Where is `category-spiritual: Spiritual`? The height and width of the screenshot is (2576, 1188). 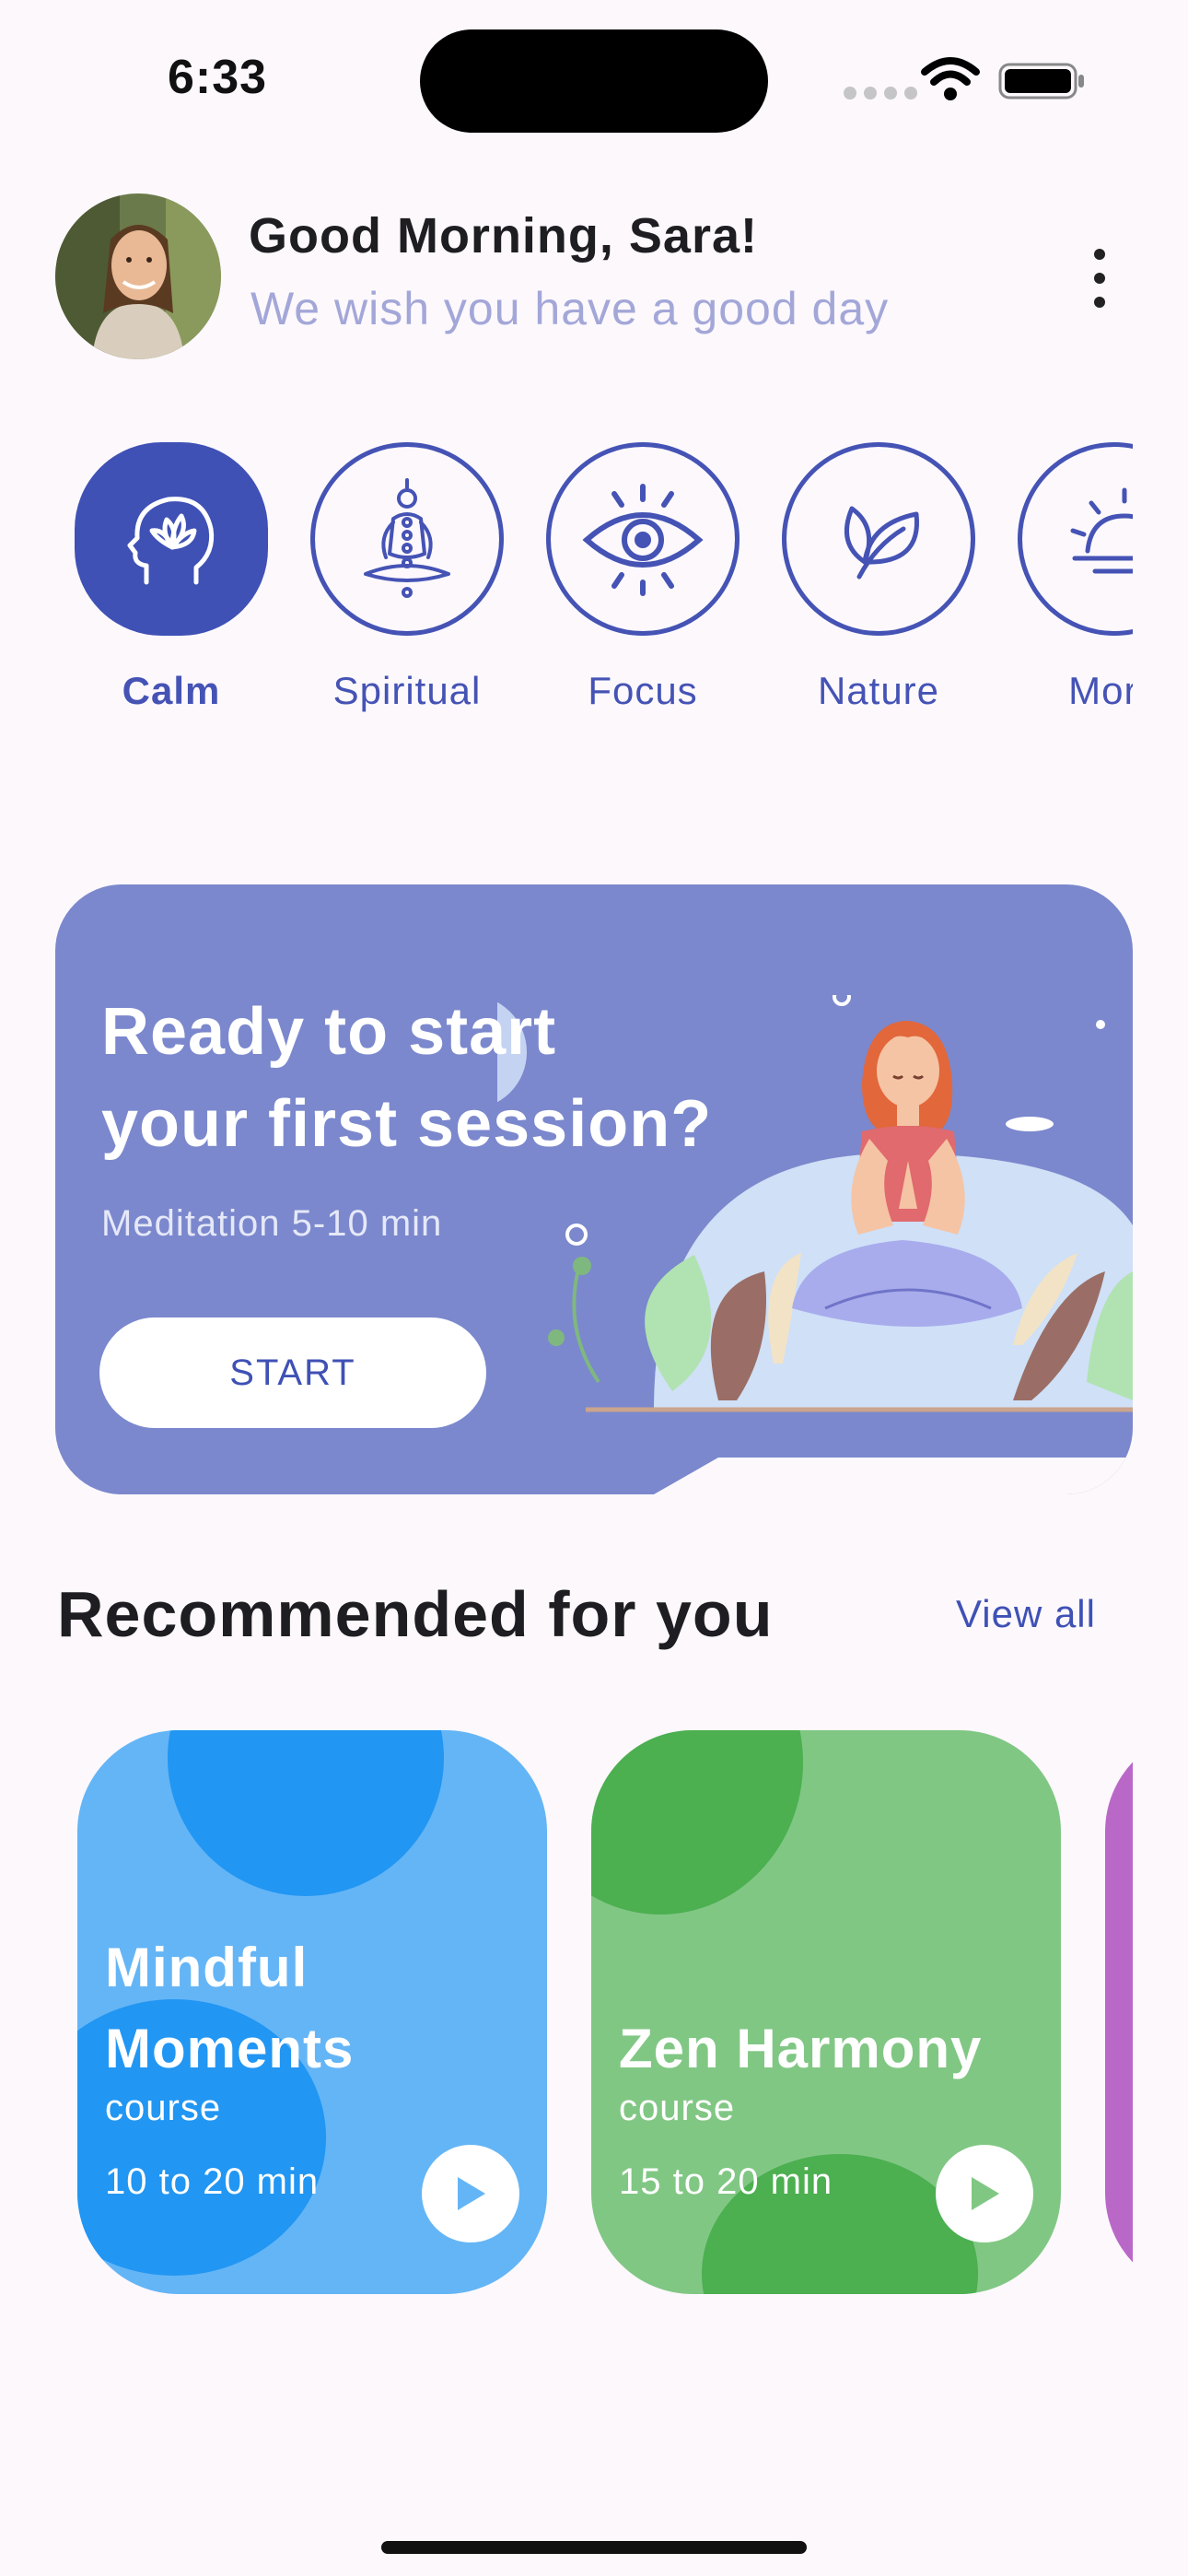
category-spiritual: Spiritual is located at coordinates (407, 576).